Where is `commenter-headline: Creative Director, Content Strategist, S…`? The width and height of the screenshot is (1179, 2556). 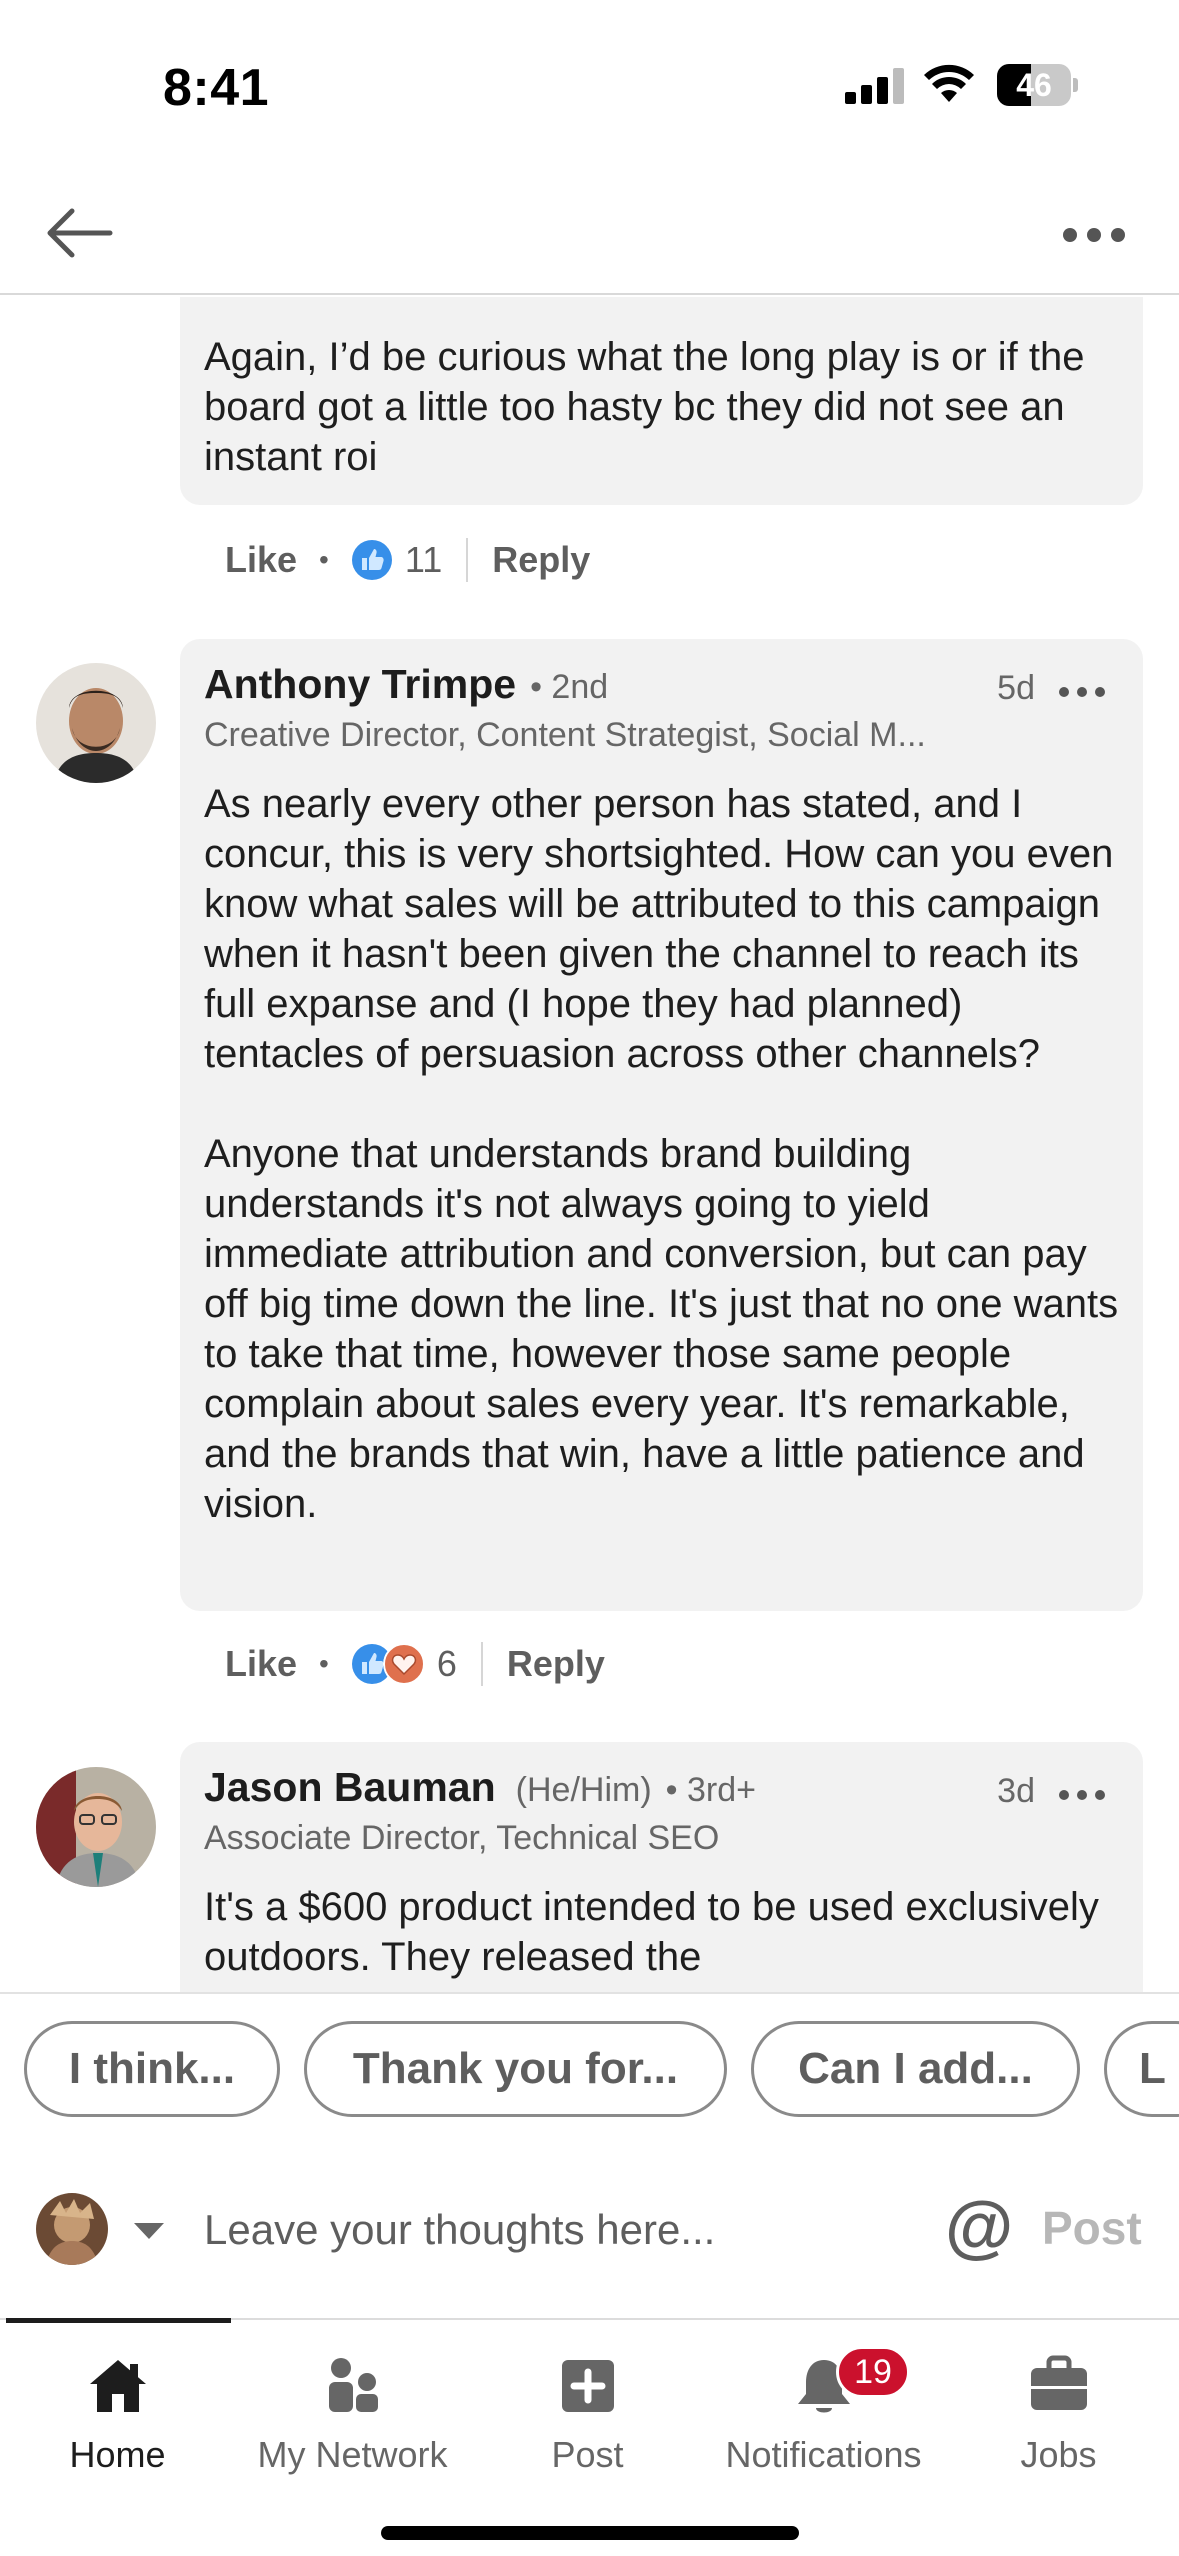 commenter-headline: Creative Director, Content Strategist, S… is located at coordinates (565, 735).